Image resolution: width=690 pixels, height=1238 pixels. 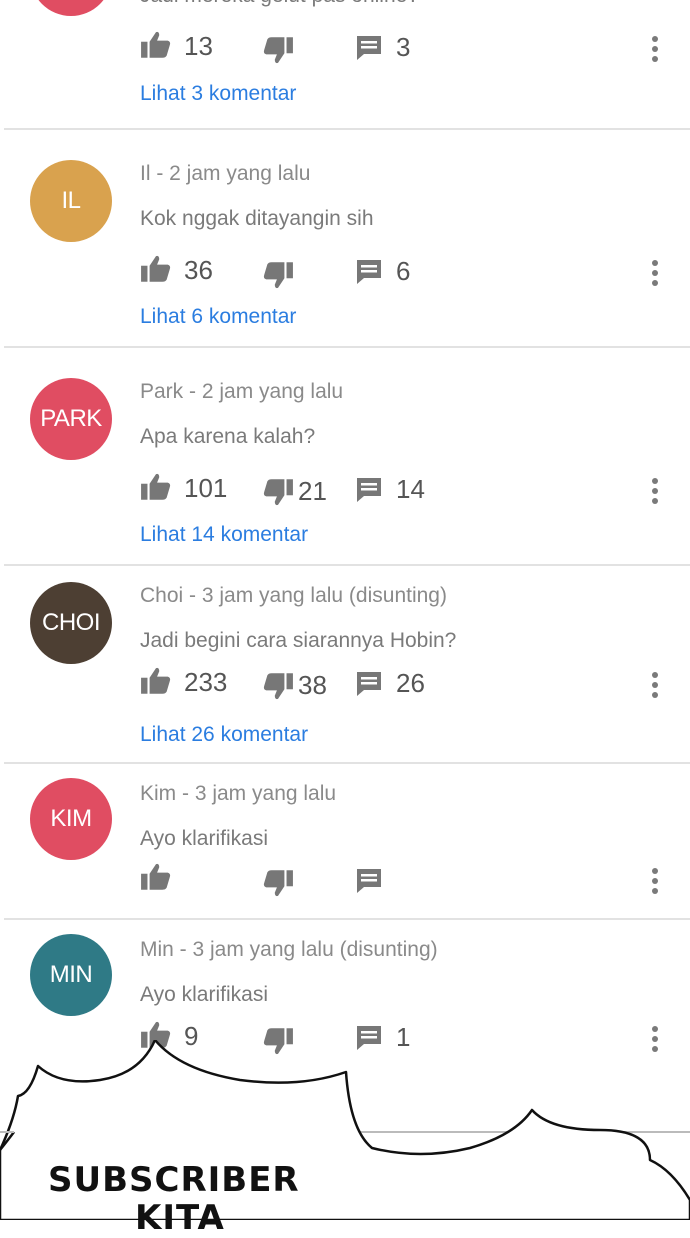 I want to click on overlay-caption: KITA, so click(x=180, y=1218).